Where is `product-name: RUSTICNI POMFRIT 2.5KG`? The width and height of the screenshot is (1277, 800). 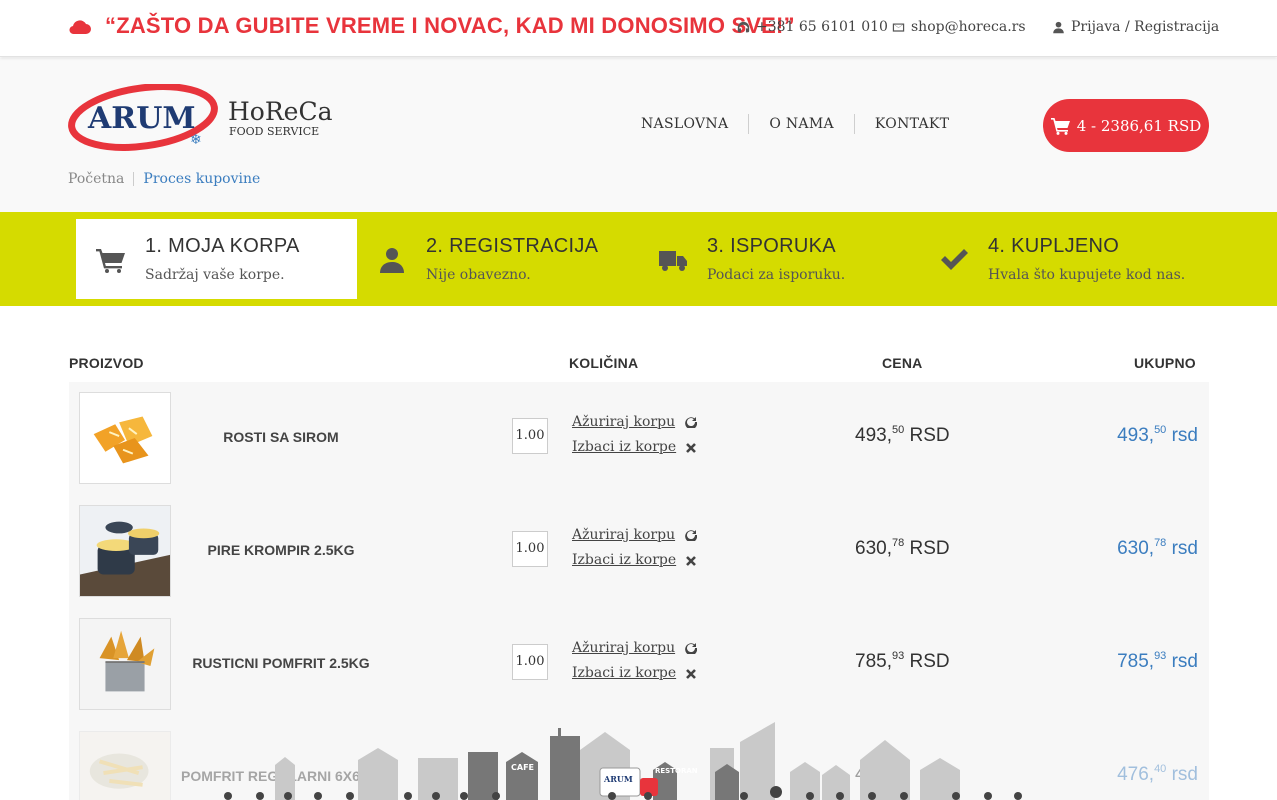 product-name: RUSTICNI POMFRIT 2.5KG is located at coordinates (281, 663).